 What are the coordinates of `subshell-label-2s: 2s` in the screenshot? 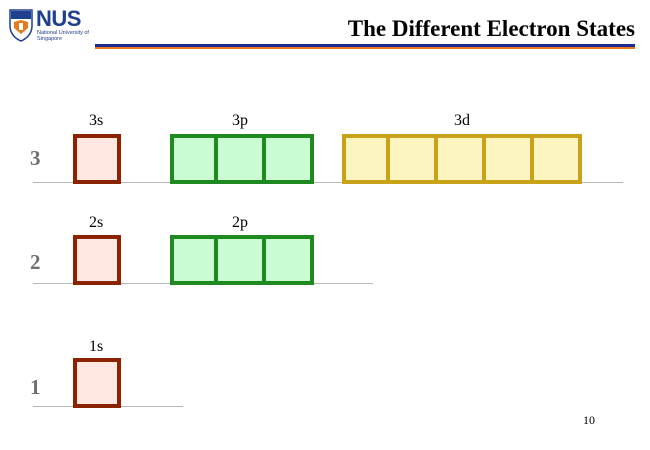 It's located at (96, 222).